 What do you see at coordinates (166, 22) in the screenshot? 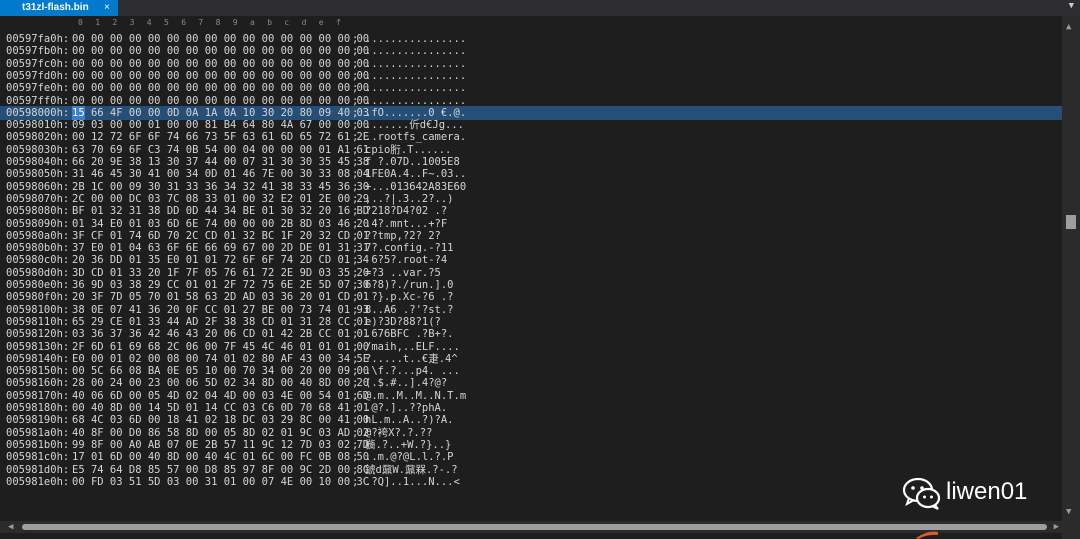
I see `column-header: 5` at bounding box center [166, 22].